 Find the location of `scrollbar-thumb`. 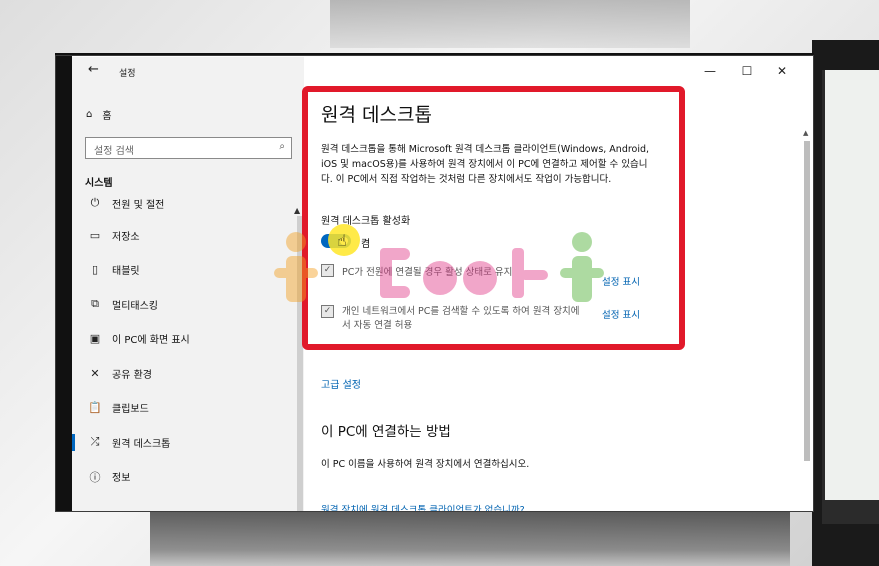

scrollbar-thumb is located at coordinates (807, 301).